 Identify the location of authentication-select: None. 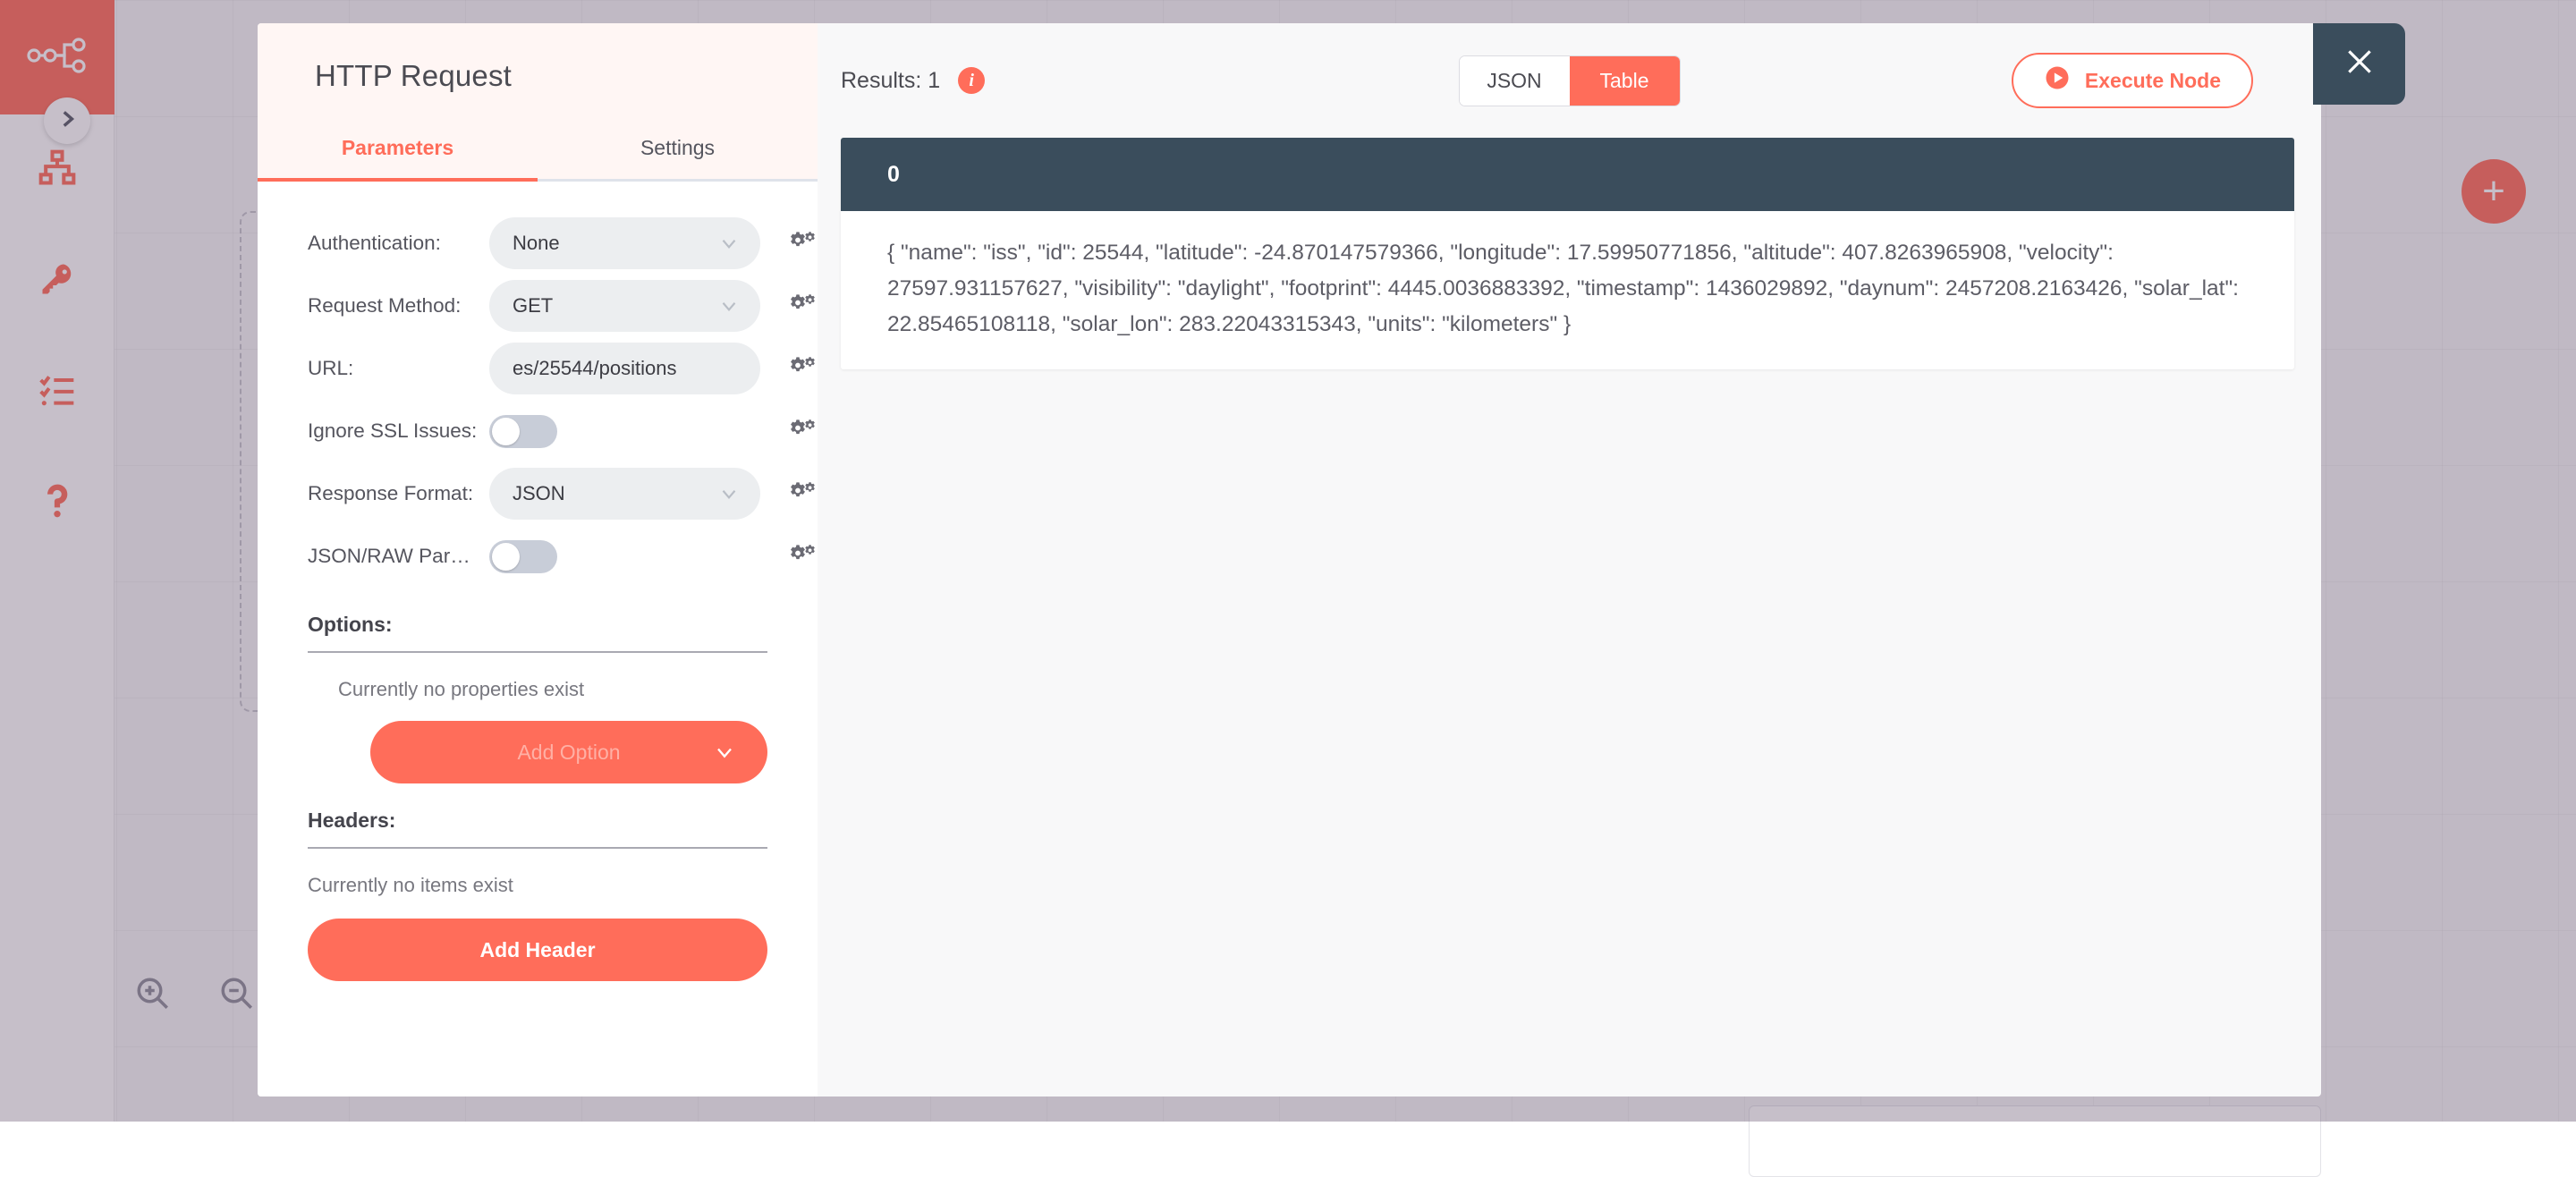
(624, 243).